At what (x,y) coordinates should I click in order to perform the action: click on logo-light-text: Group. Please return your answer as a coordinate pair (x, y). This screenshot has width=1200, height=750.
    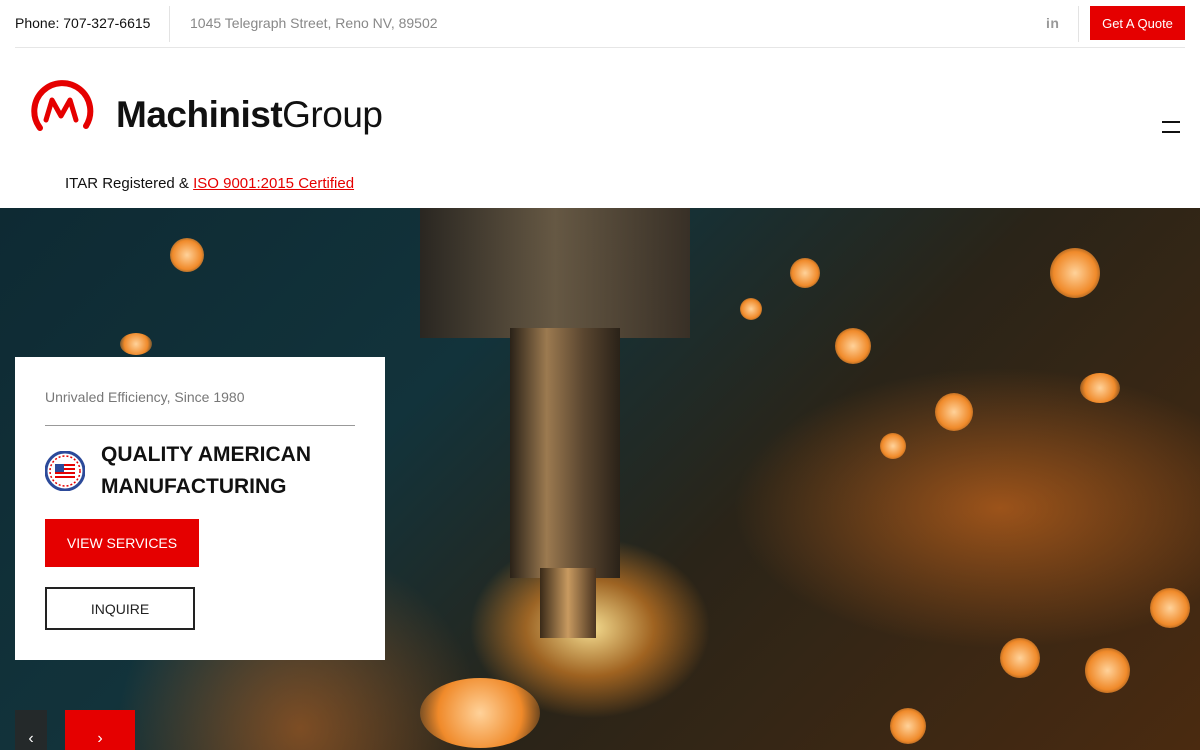
    Looking at the image, I should click on (332, 114).